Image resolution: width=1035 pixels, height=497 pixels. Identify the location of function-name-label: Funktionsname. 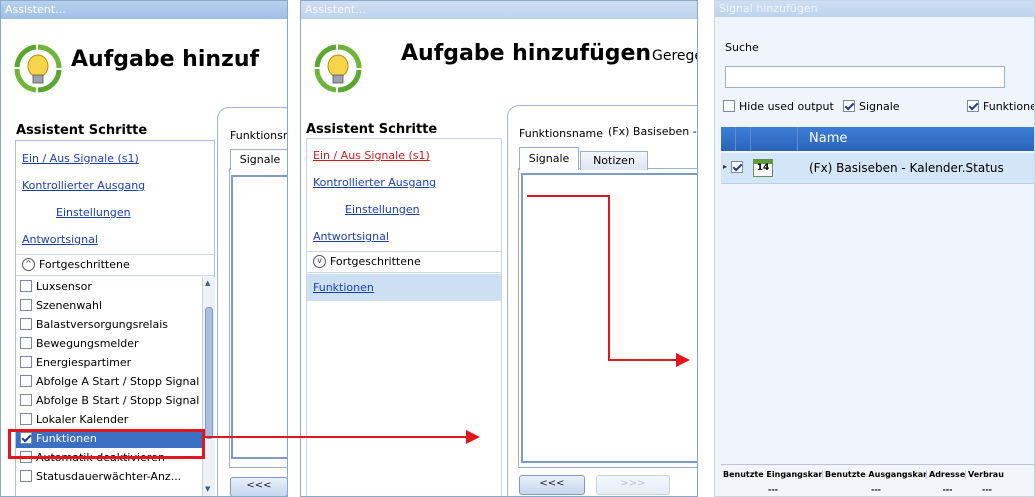
(561, 133).